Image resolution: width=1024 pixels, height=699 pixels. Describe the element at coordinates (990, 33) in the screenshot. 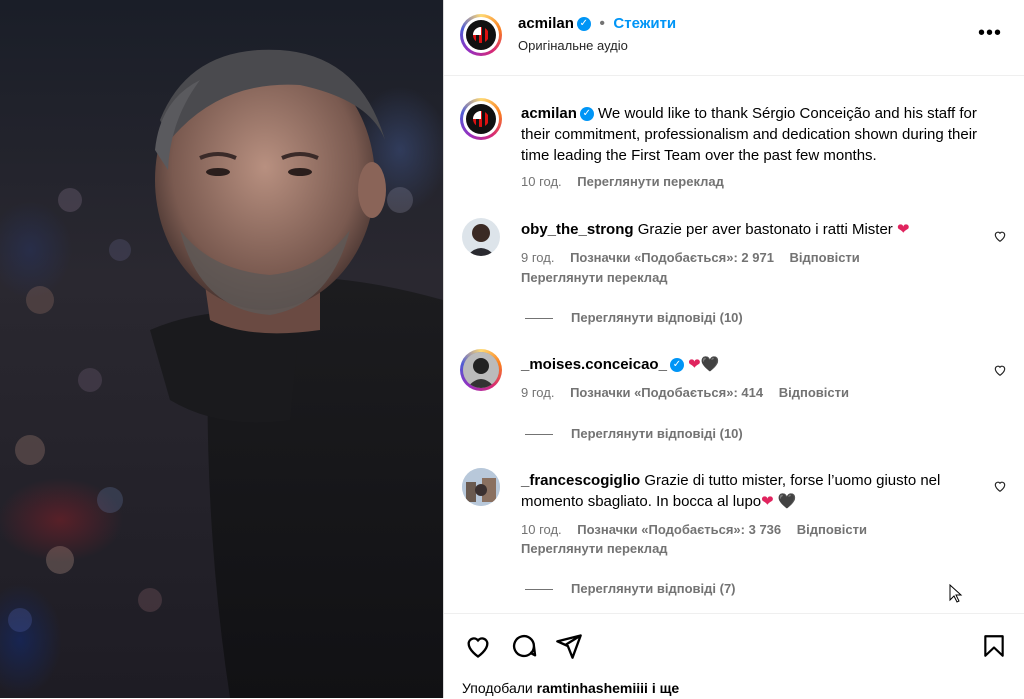

I see `more-icon: •••` at that location.